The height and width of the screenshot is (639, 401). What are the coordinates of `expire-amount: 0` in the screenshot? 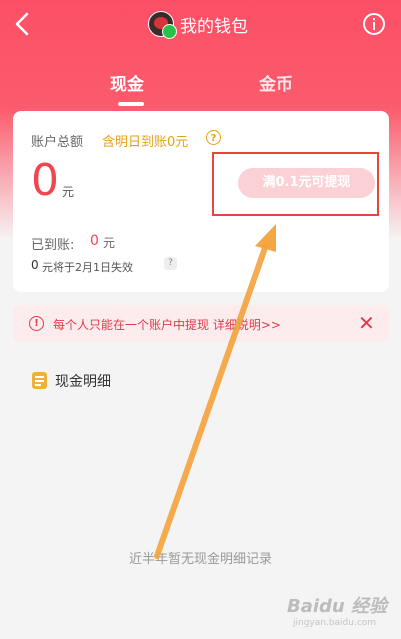 It's located at (35, 265).